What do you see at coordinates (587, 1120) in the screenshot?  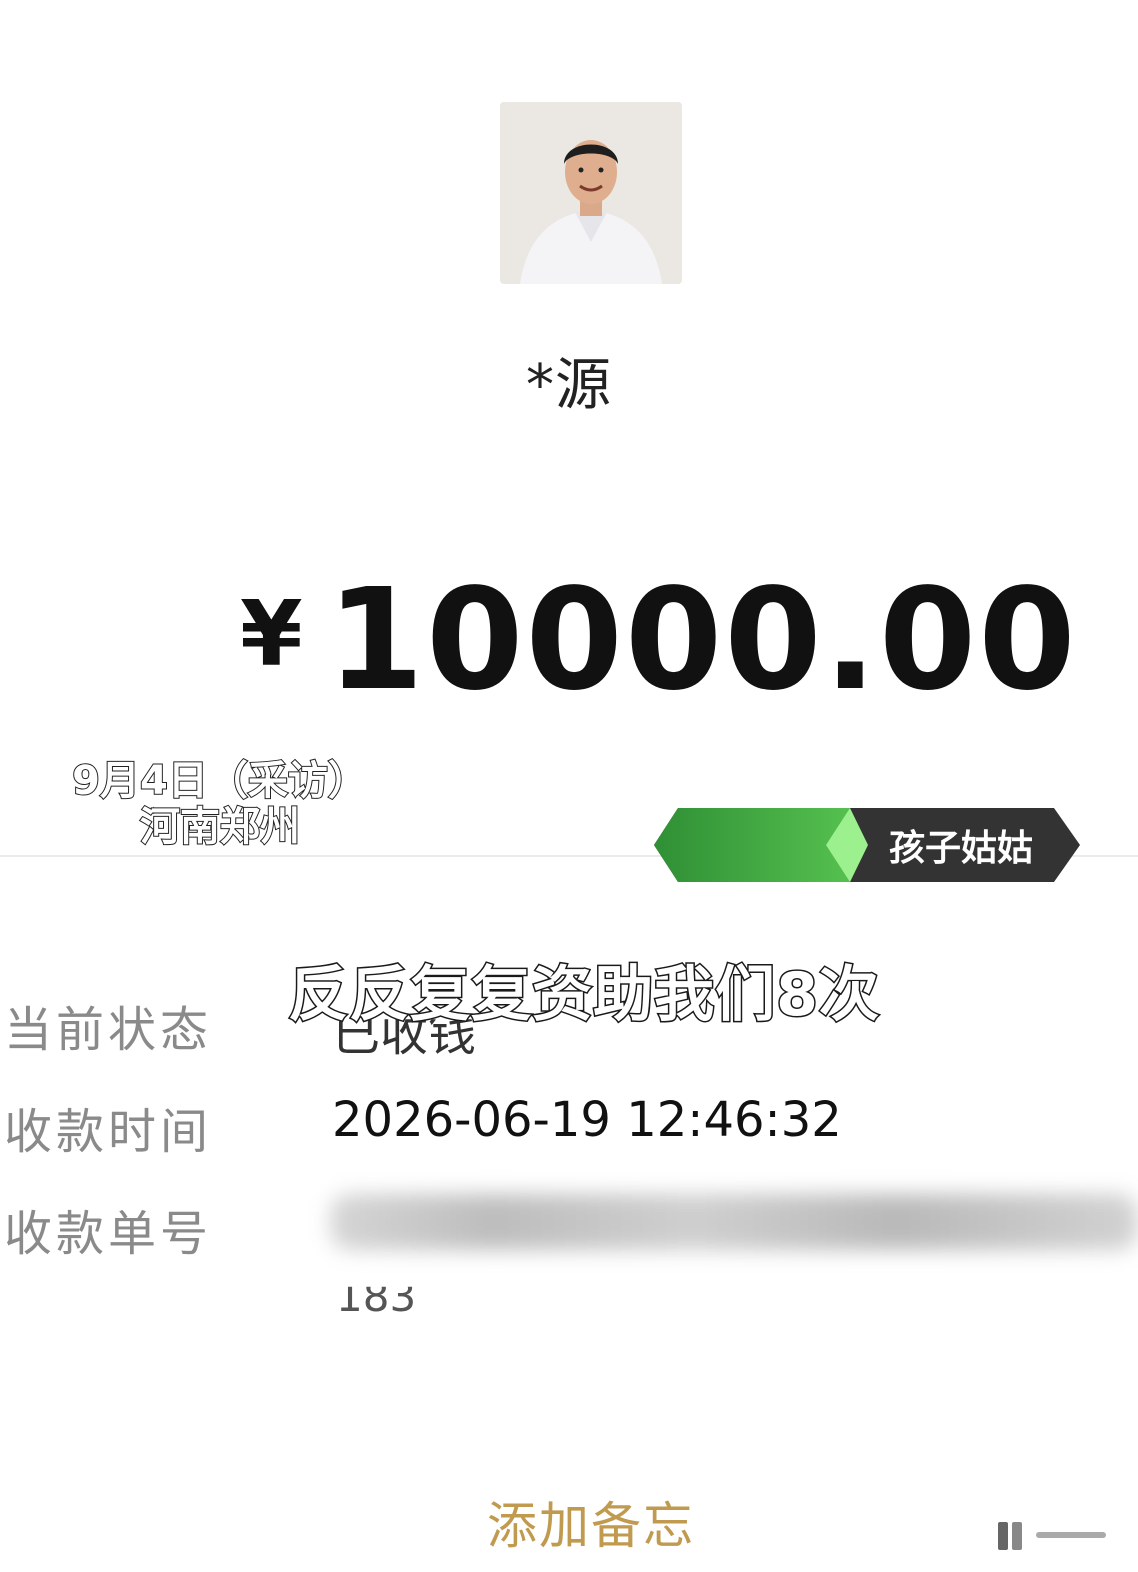 I see `time-value: 2026-06-19 12:46:32` at bounding box center [587, 1120].